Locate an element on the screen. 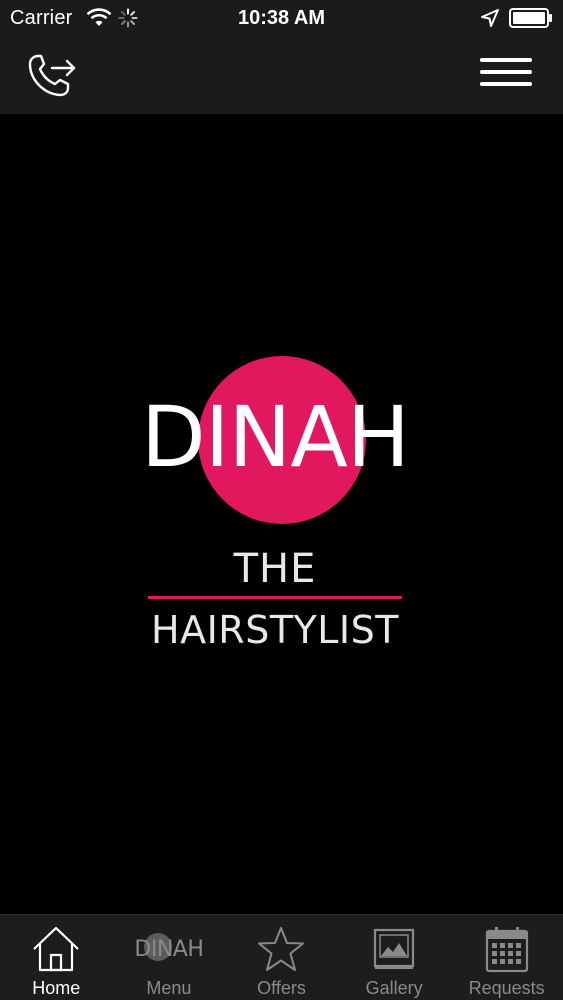 The image size is (563, 1000). calendar-icon is located at coordinates (507, 949).